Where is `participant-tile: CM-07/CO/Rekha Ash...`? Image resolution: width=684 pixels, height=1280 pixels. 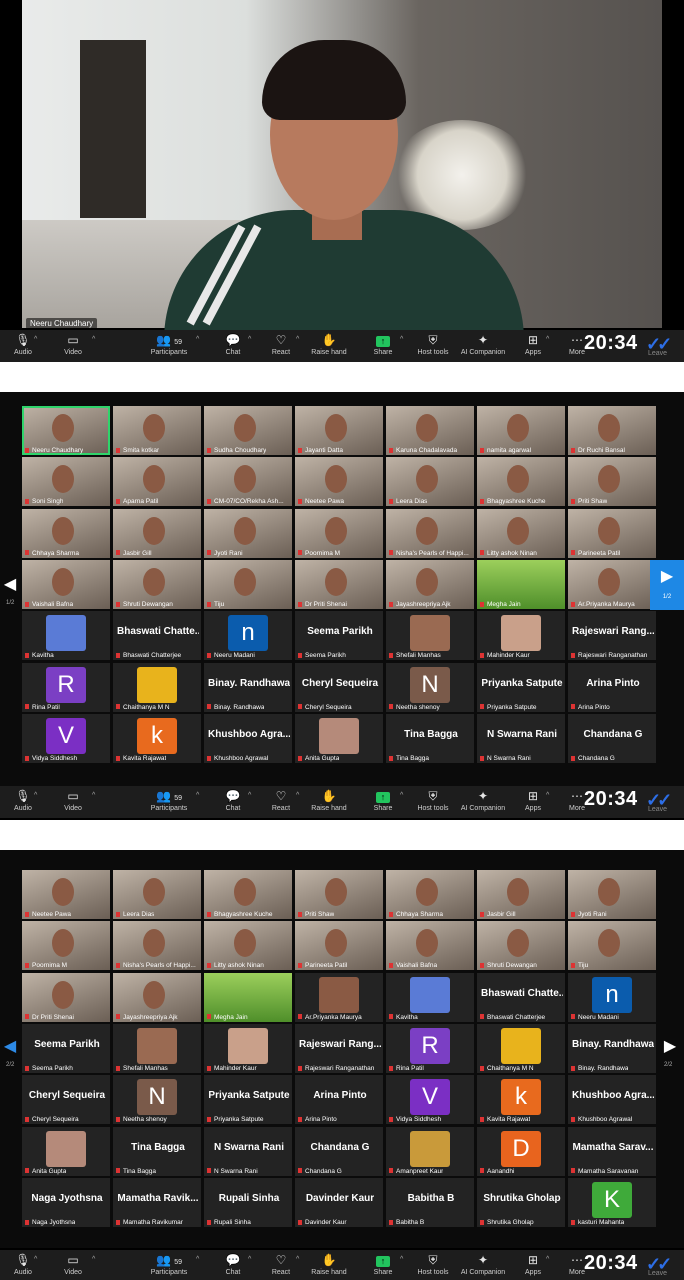 participant-tile: CM-07/CO/Rekha Ash... is located at coordinates (248, 482).